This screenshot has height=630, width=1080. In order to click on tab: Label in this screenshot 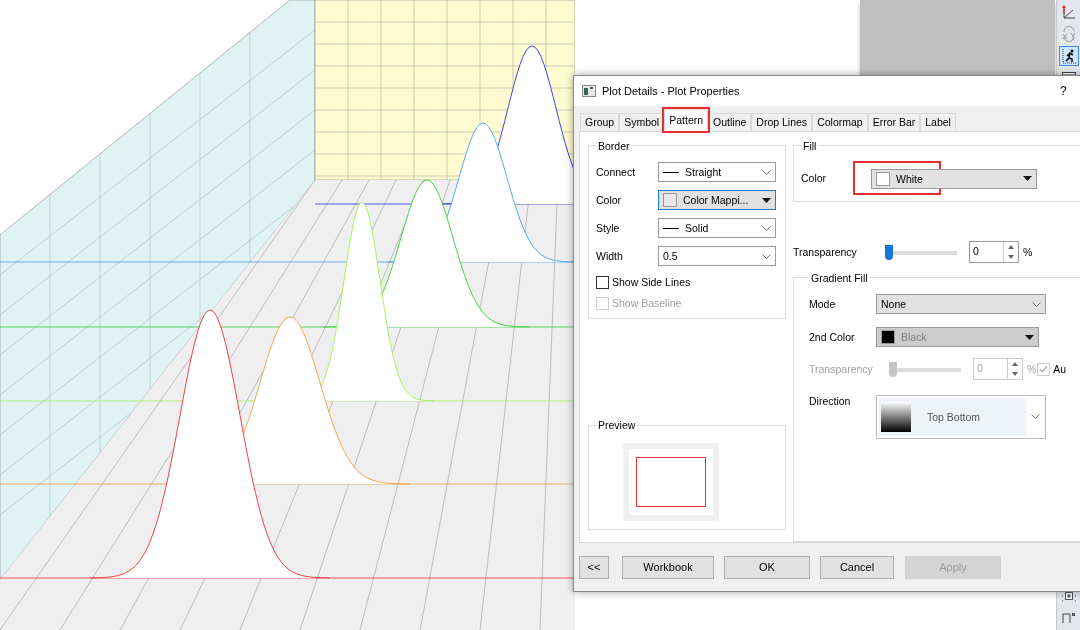, I will do `click(938, 121)`.